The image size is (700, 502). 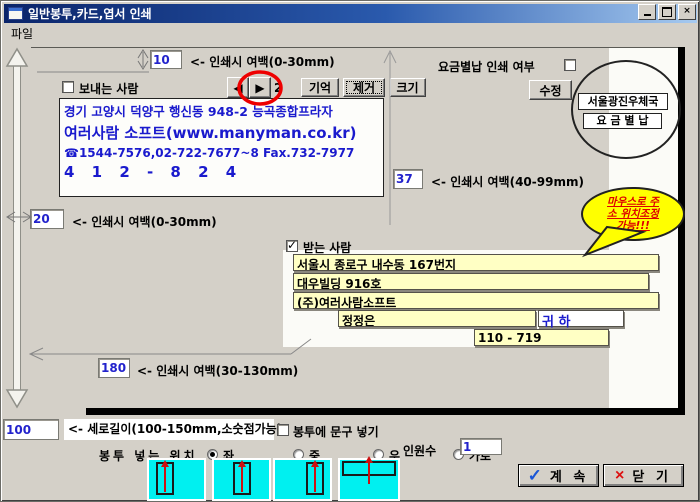 I want to click on postage-checkbox, so click(x=570, y=65).